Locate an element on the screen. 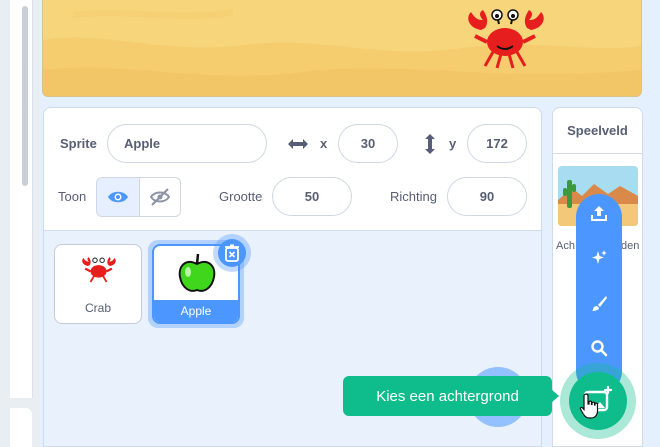  y-position-field: 172 is located at coordinates (497, 143).